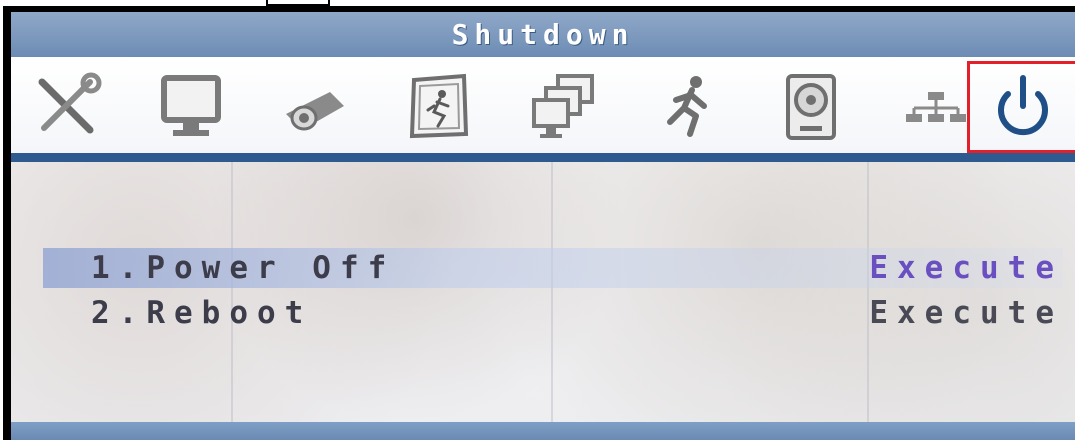 The image size is (1078, 443). I want to click on tools-icon, so click(67, 107).